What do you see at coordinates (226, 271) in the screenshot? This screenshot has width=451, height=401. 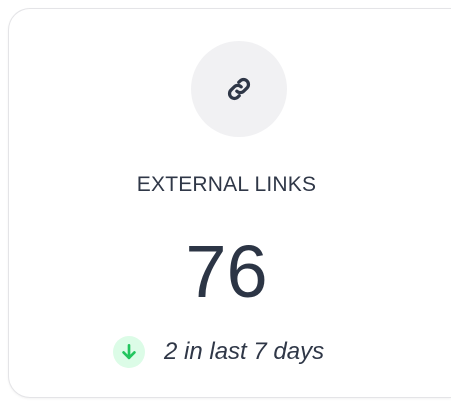 I see `stat-value: 76` at bounding box center [226, 271].